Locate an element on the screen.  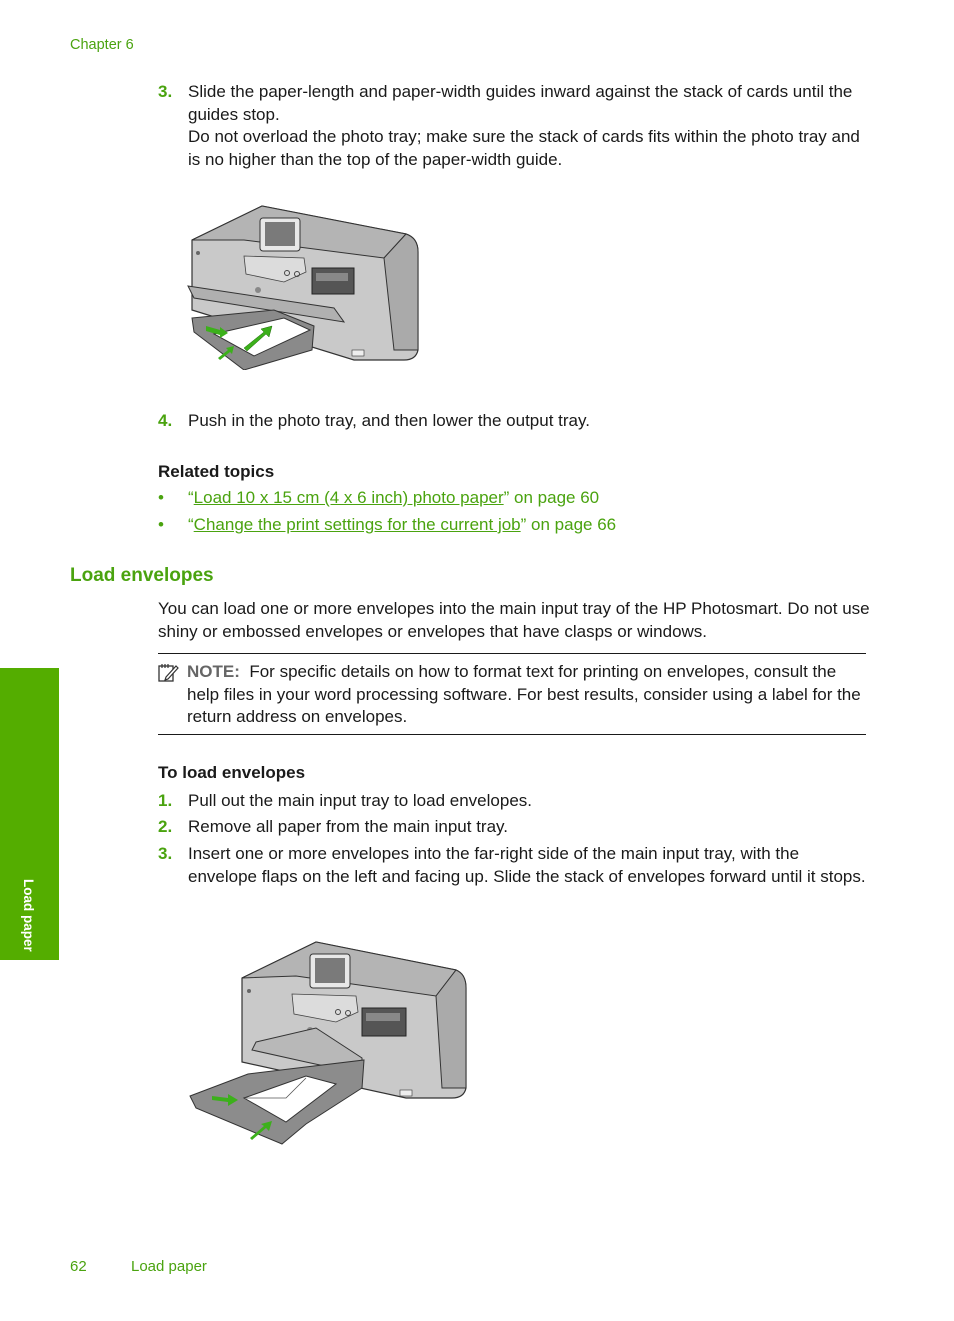
note-label: NOTE: is located at coordinates (213, 671).